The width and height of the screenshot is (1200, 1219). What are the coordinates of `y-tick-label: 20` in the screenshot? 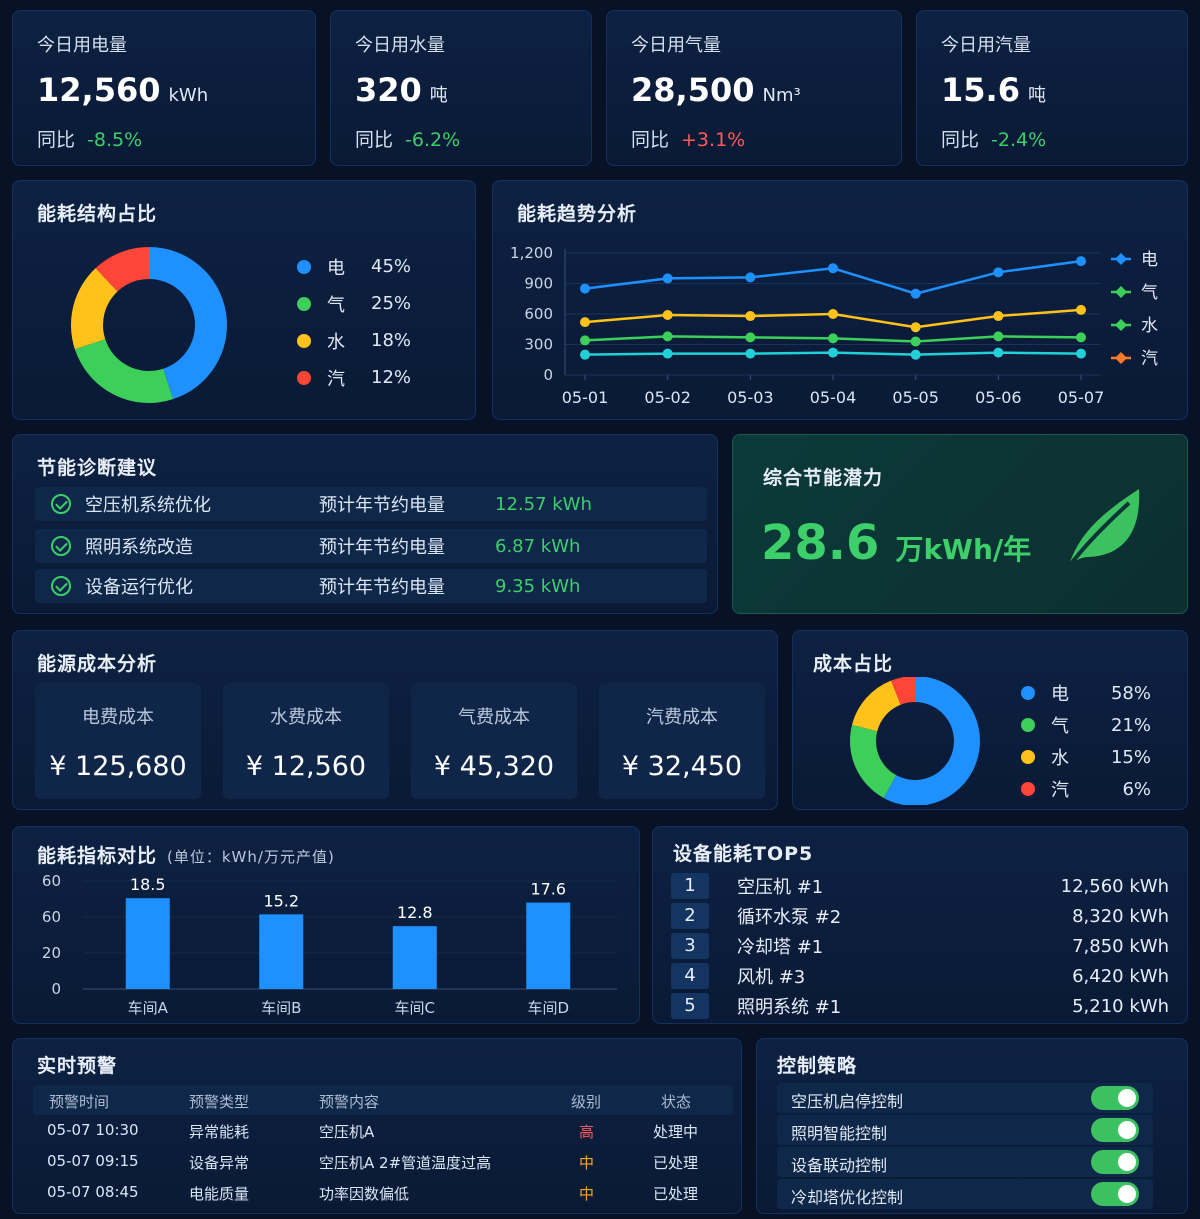 It's located at (51, 953).